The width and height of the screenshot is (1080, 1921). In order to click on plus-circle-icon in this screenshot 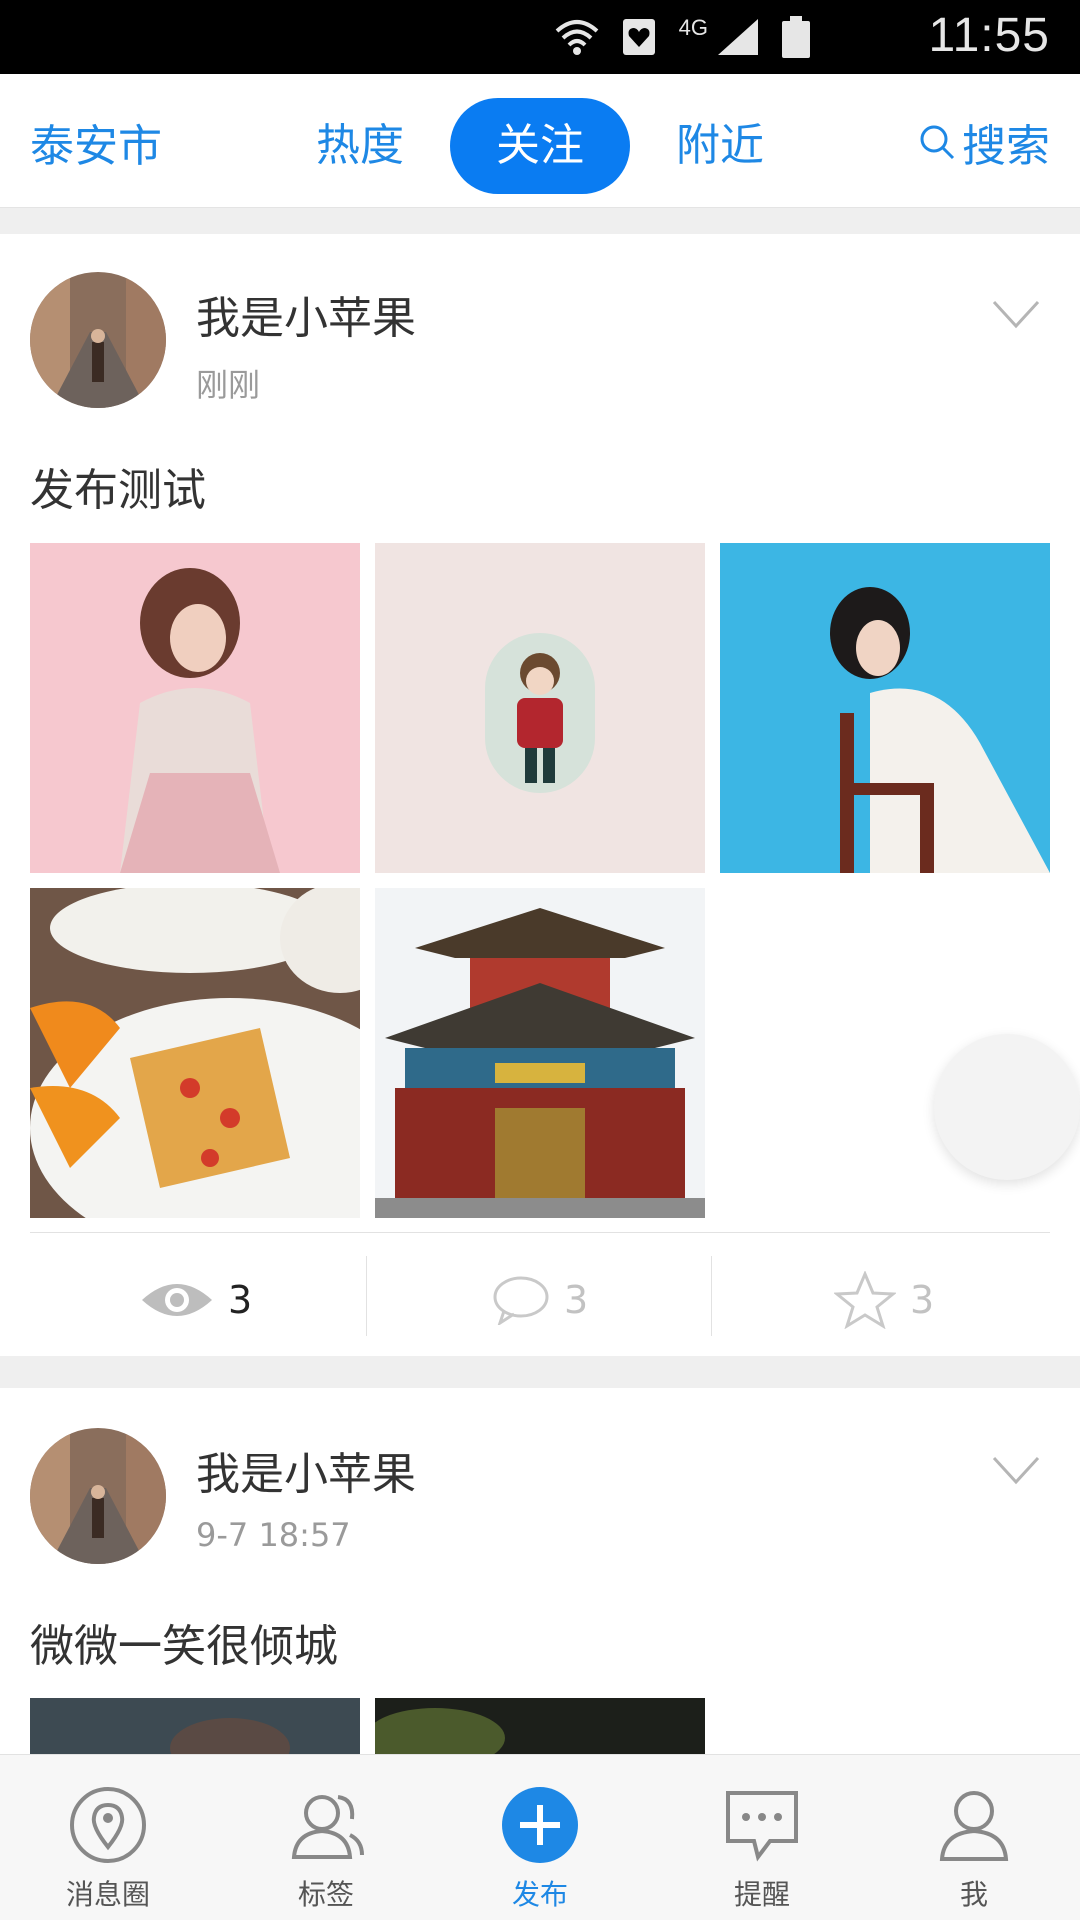, I will do `click(540, 1825)`.